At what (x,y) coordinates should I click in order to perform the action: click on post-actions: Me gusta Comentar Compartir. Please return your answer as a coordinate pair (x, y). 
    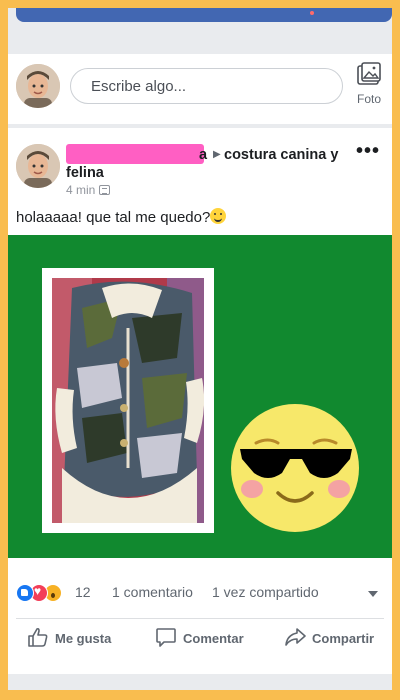
    Looking at the image, I should click on (200, 640).